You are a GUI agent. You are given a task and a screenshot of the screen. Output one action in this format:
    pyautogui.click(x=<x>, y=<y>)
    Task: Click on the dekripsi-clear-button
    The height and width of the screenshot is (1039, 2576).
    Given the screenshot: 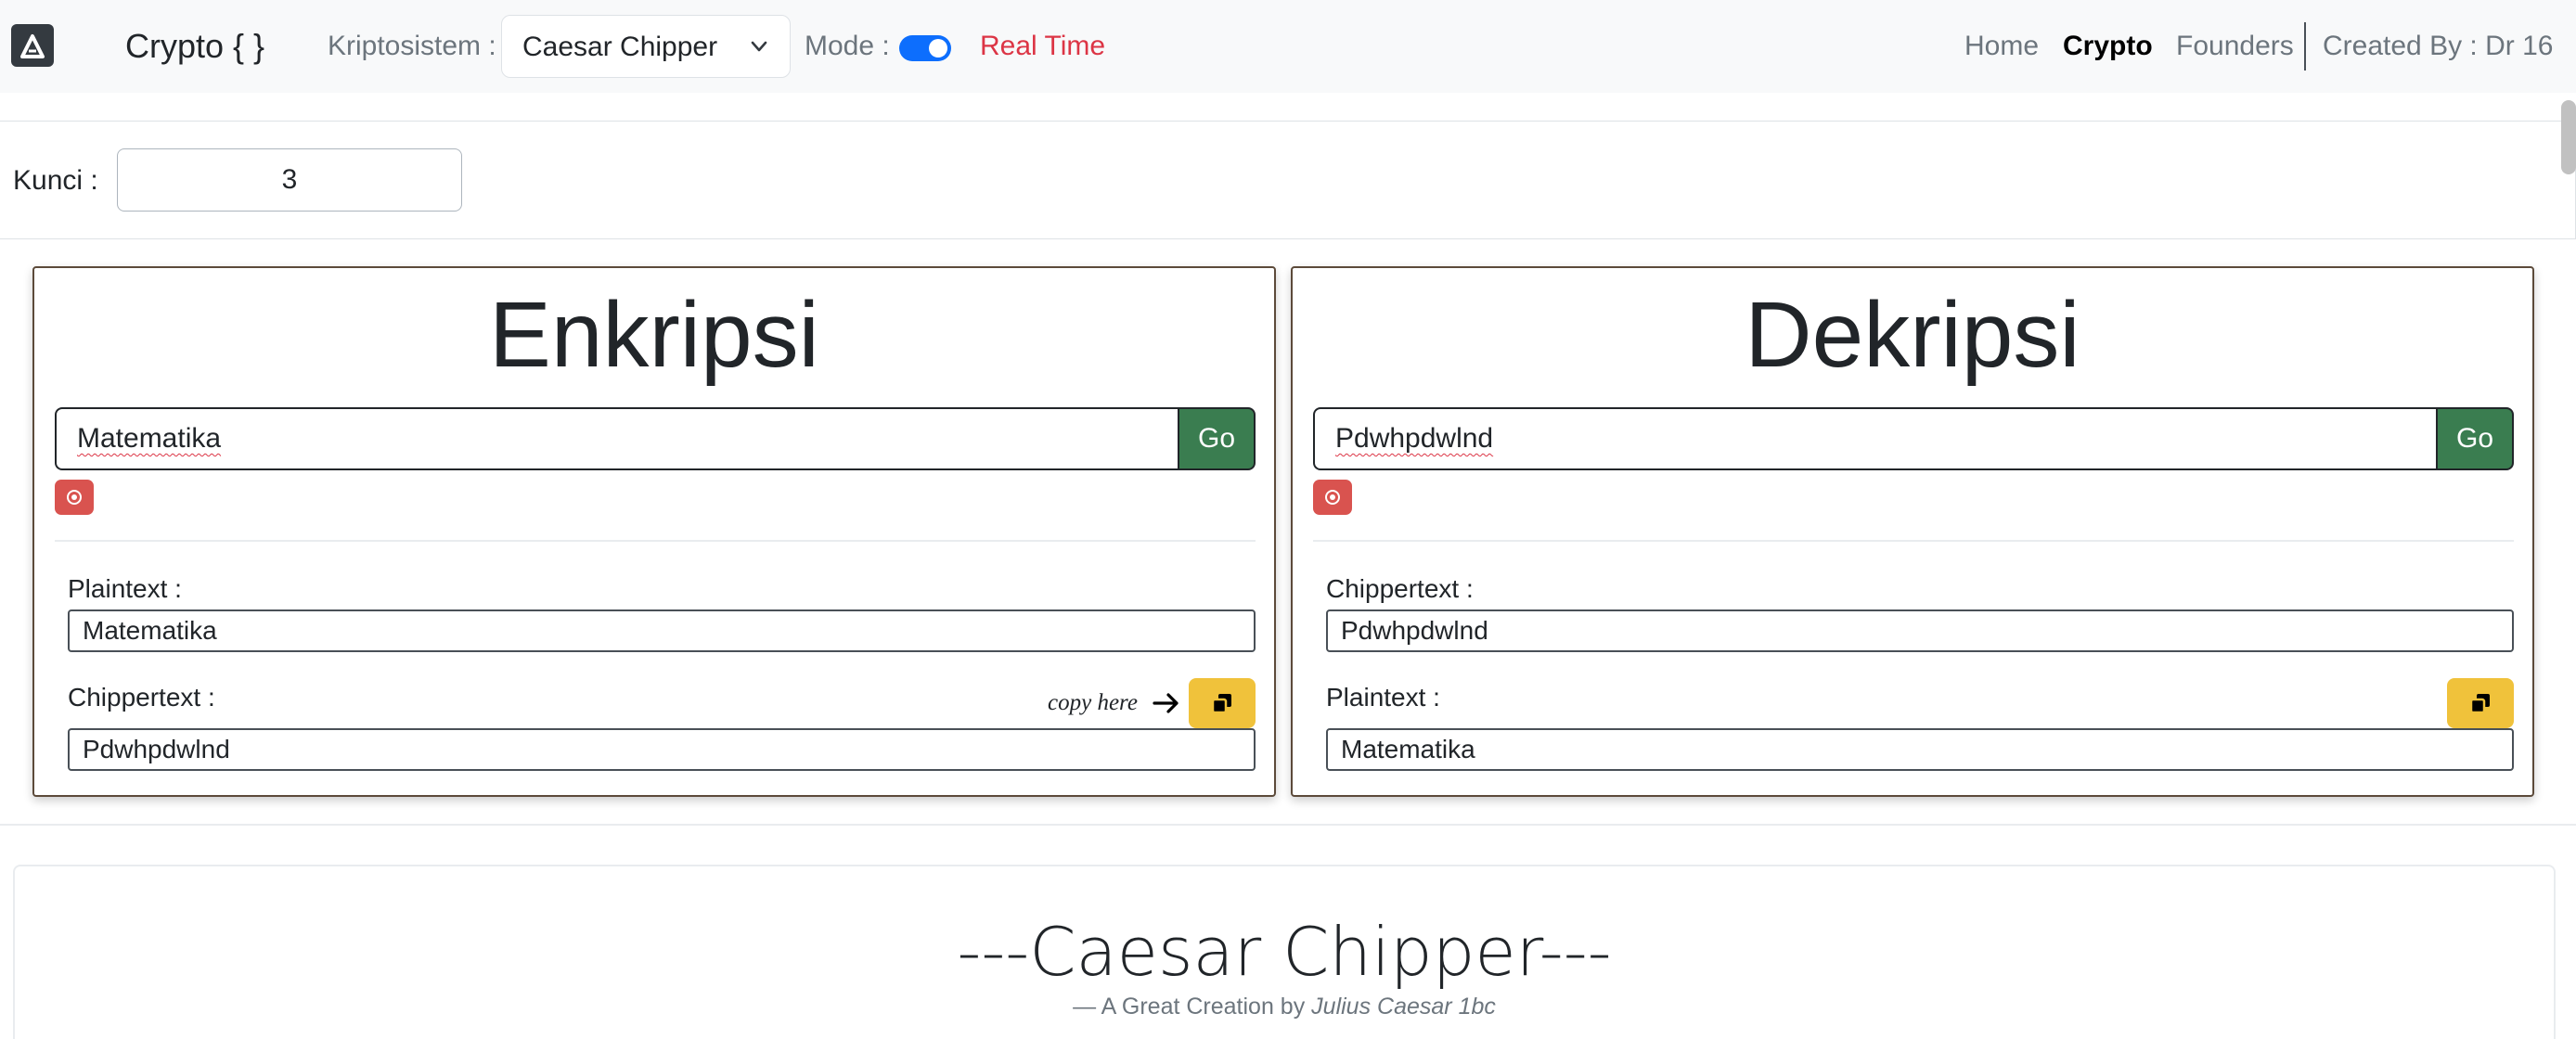 What is the action you would take?
    pyautogui.click(x=1332, y=497)
    